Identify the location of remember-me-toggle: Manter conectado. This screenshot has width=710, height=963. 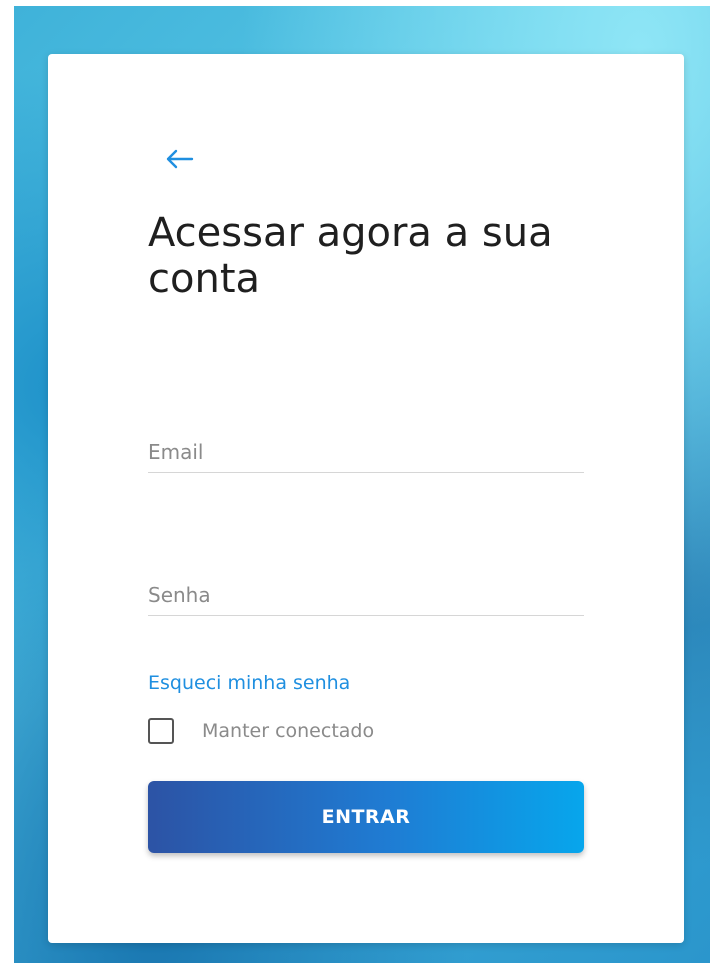
(261, 731).